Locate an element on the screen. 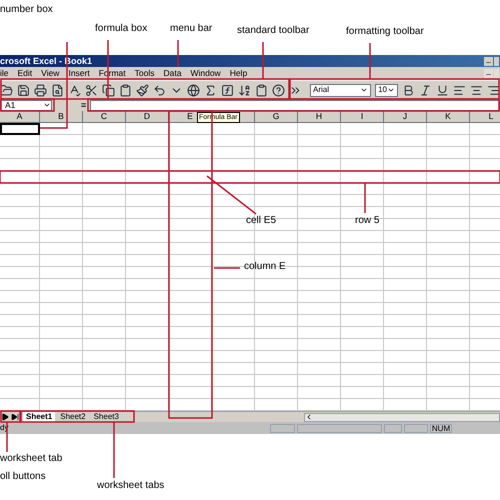 This screenshot has height=500, width=500. underline-icon is located at coordinates (442, 90).